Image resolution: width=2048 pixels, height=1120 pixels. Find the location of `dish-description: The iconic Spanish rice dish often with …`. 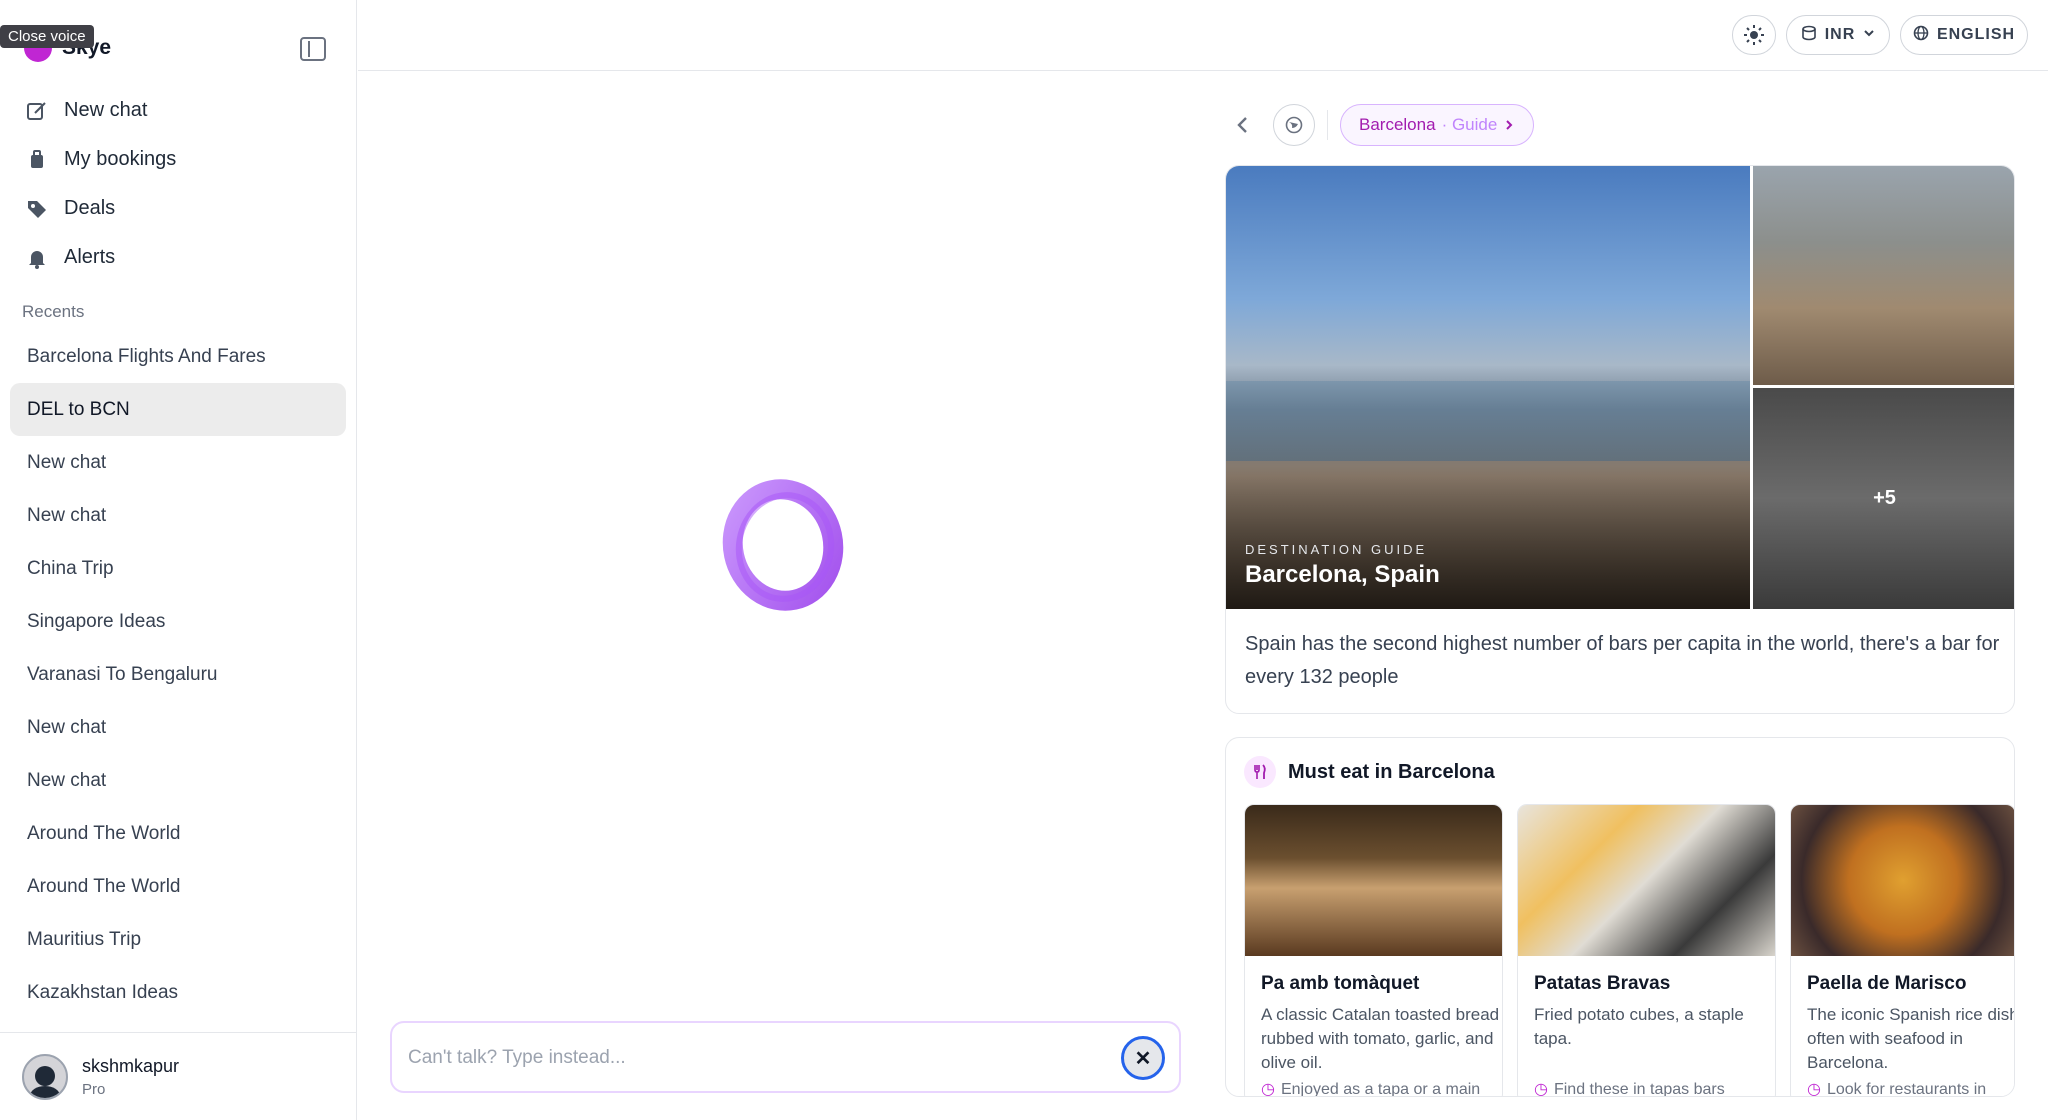

dish-description: The iconic Spanish rice dish often with … is located at coordinates (1911, 1038).